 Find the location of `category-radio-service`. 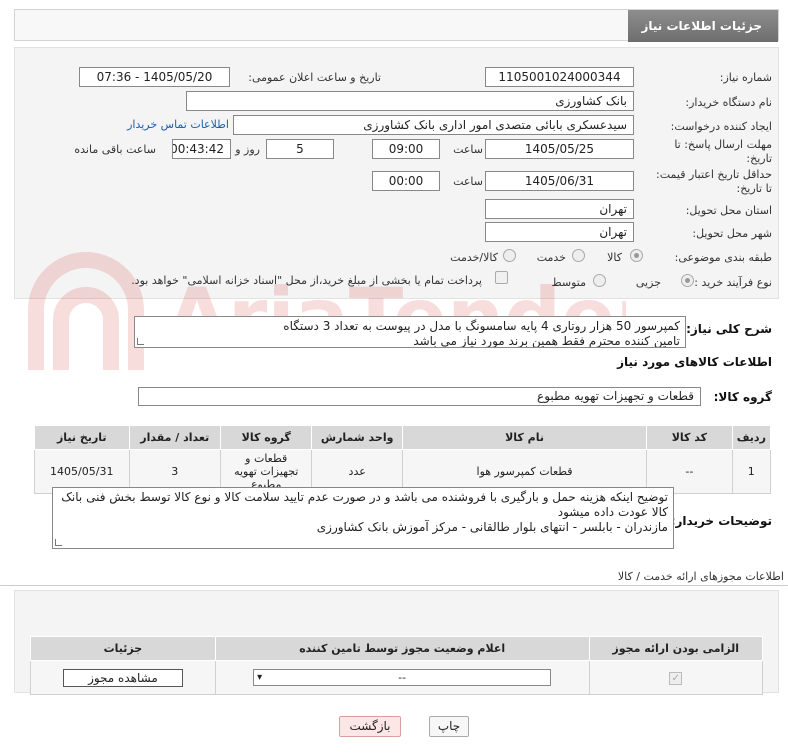

category-radio-service is located at coordinates (578, 255).